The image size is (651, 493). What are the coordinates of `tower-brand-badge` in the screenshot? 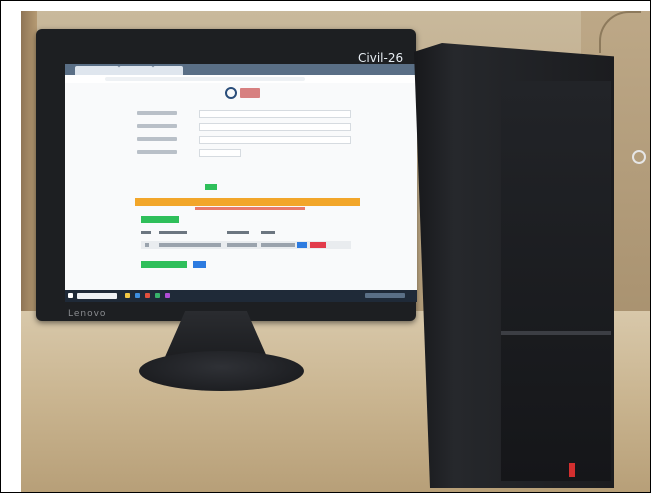 It's located at (572, 470).